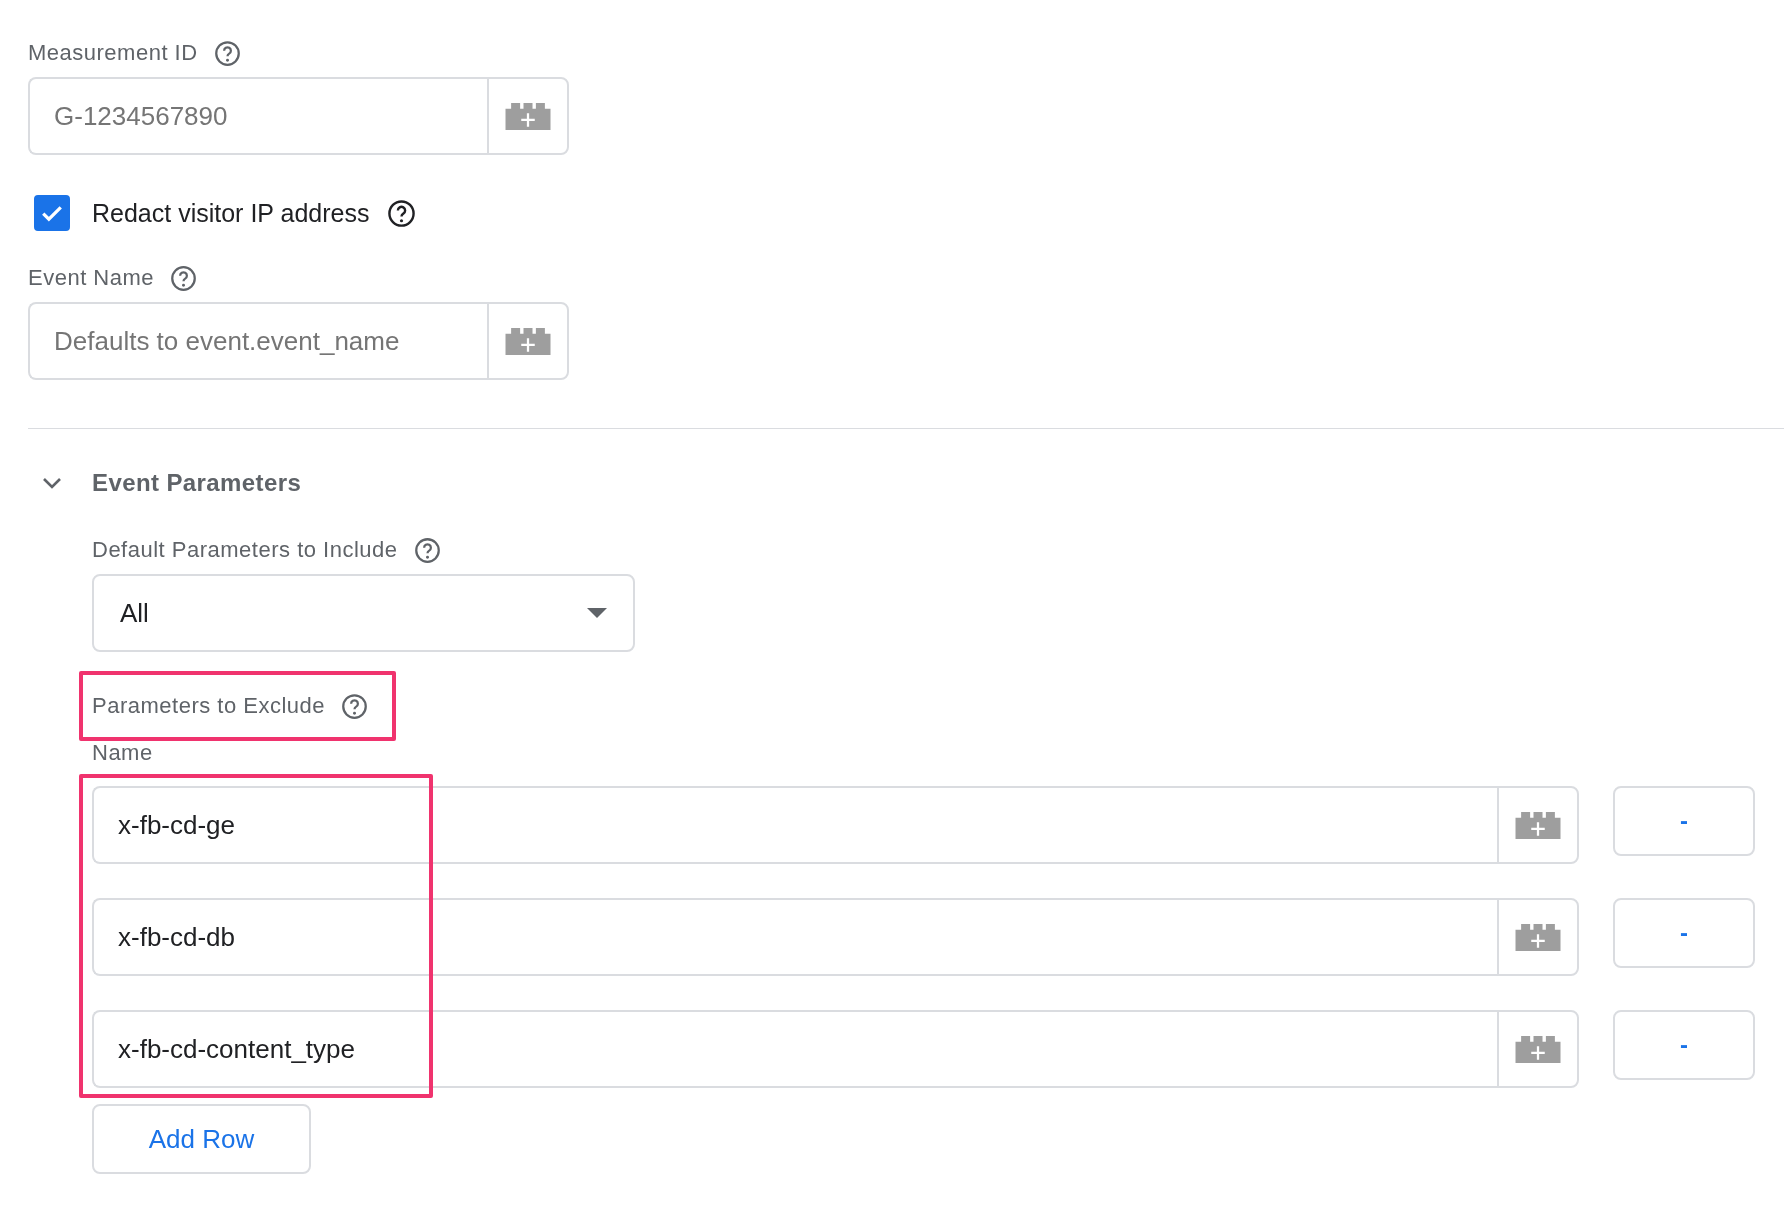 The width and height of the screenshot is (1784, 1206). I want to click on add-row-button: Add Row, so click(201, 1139).